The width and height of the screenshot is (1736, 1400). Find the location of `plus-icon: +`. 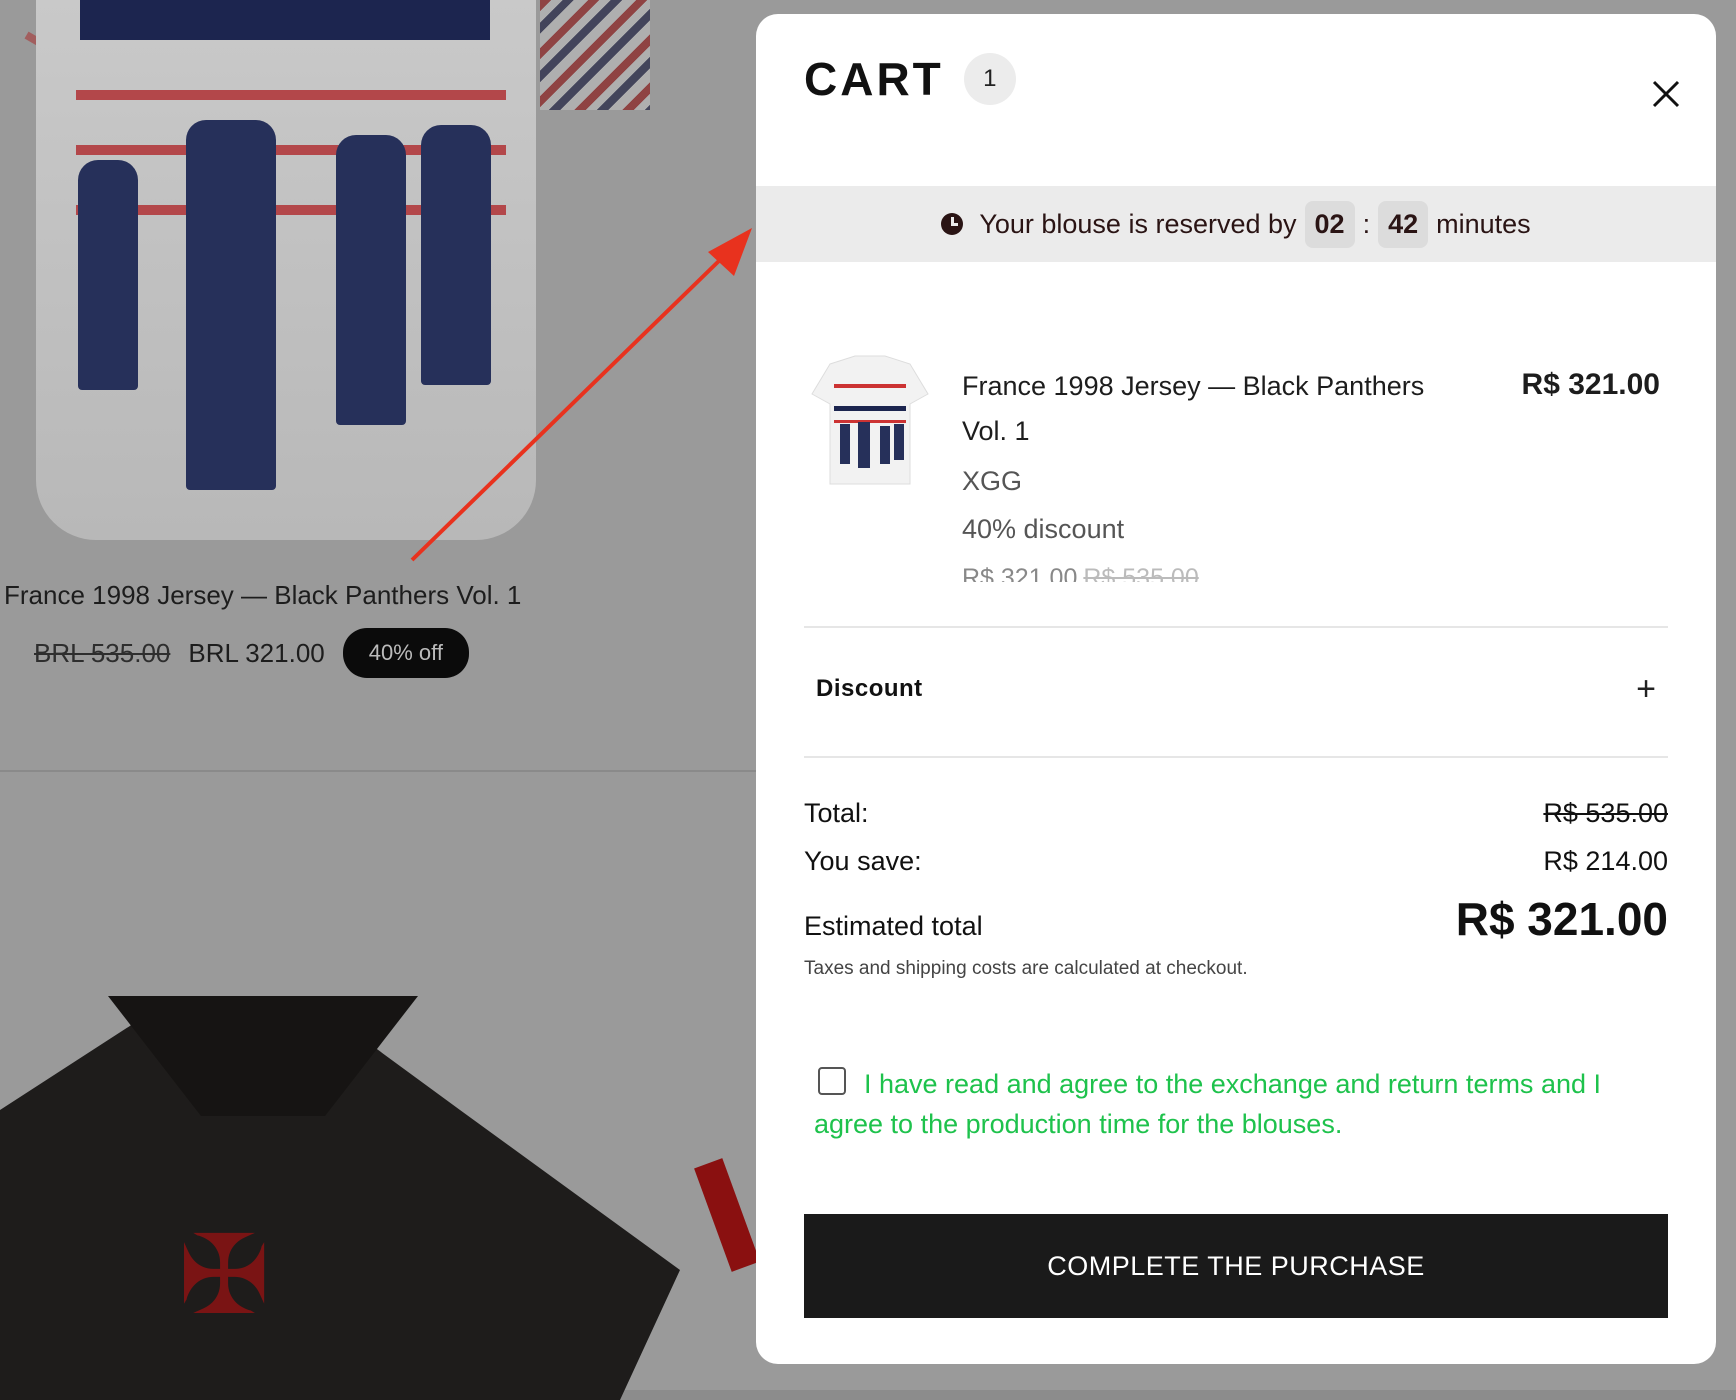

plus-icon: + is located at coordinates (1646, 689).